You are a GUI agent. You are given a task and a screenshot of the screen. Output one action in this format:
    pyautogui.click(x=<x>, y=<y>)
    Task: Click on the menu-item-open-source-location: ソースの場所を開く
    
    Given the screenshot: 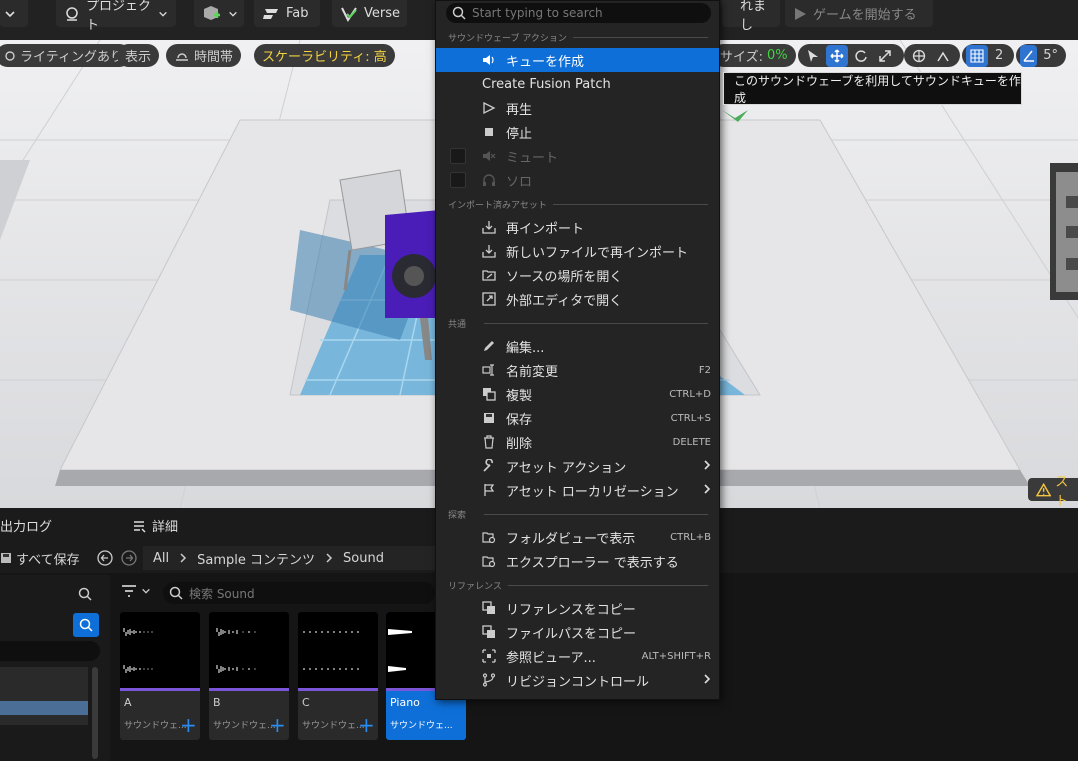 What is the action you would take?
    pyautogui.click(x=577, y=275)
    